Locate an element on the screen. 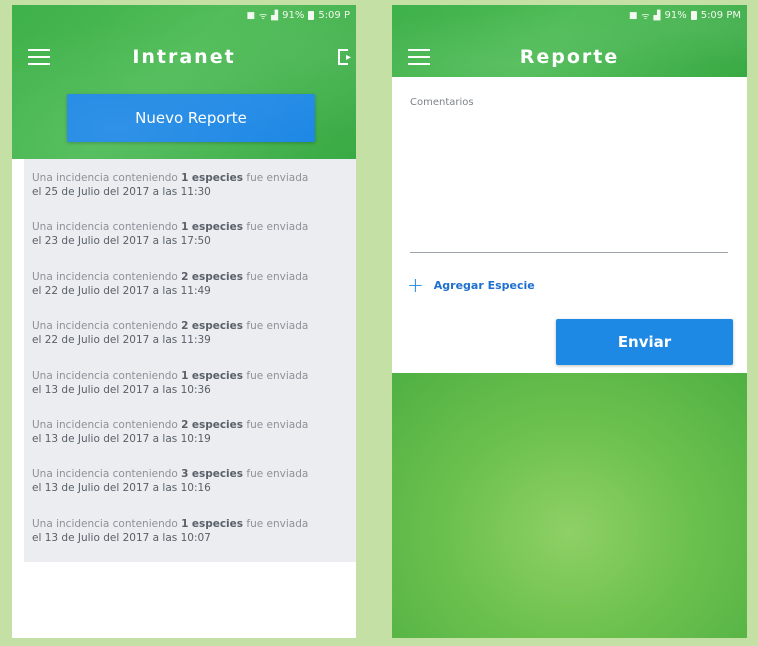 The image size is (758, 646). list-item-date: el 22 de Julio del 2017 a las 11:39 is located at coordinates (121, 340).